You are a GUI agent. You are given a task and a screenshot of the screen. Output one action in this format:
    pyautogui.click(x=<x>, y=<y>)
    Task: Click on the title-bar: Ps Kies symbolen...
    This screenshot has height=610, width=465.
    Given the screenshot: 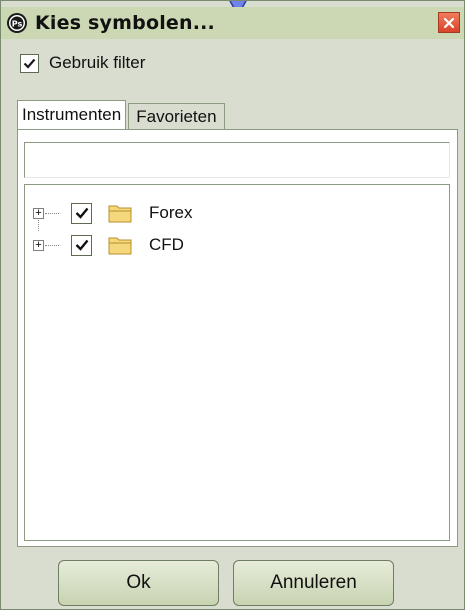 What is the action you would take?
    pyautogui.click(x=232, y=23)
    